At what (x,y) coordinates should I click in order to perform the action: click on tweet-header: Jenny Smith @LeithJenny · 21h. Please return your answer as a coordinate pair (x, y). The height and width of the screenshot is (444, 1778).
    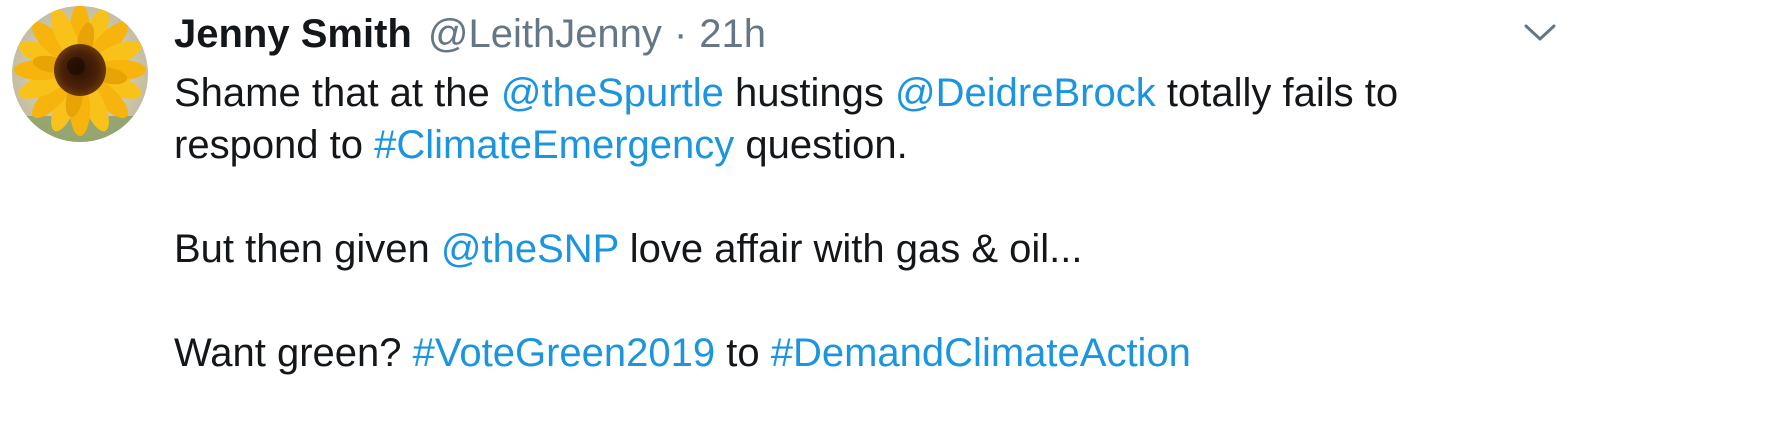
    Looking at the image, I should click on (924, 34).